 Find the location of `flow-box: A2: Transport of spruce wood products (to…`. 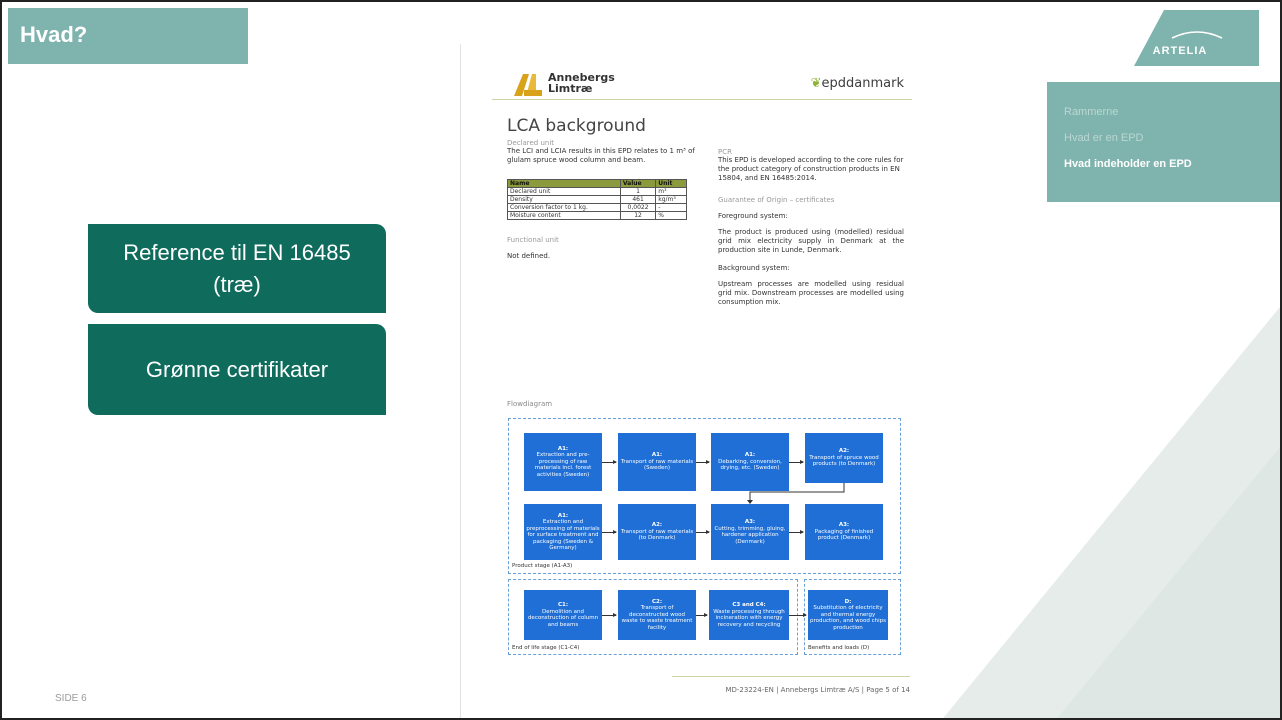

flow-box: A2: Transport of spruce wood products (to… is located at coordinates (844, 458).